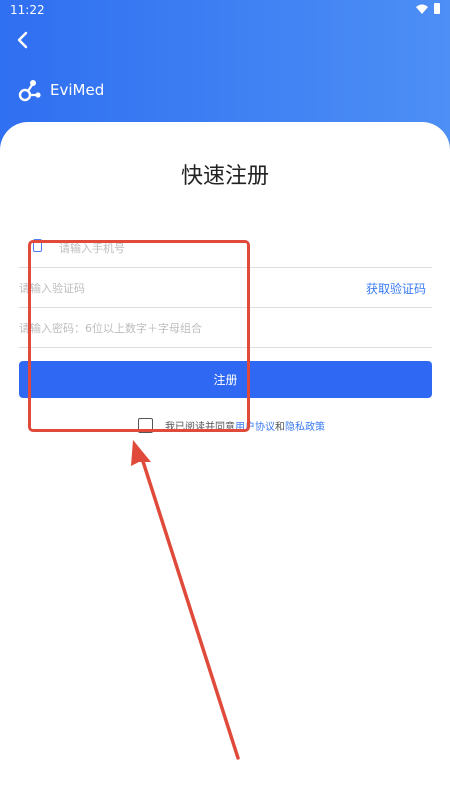  I want to click on agreement-row: 我已阅读并同意用户协议和隐私政策, so click(231, 425).